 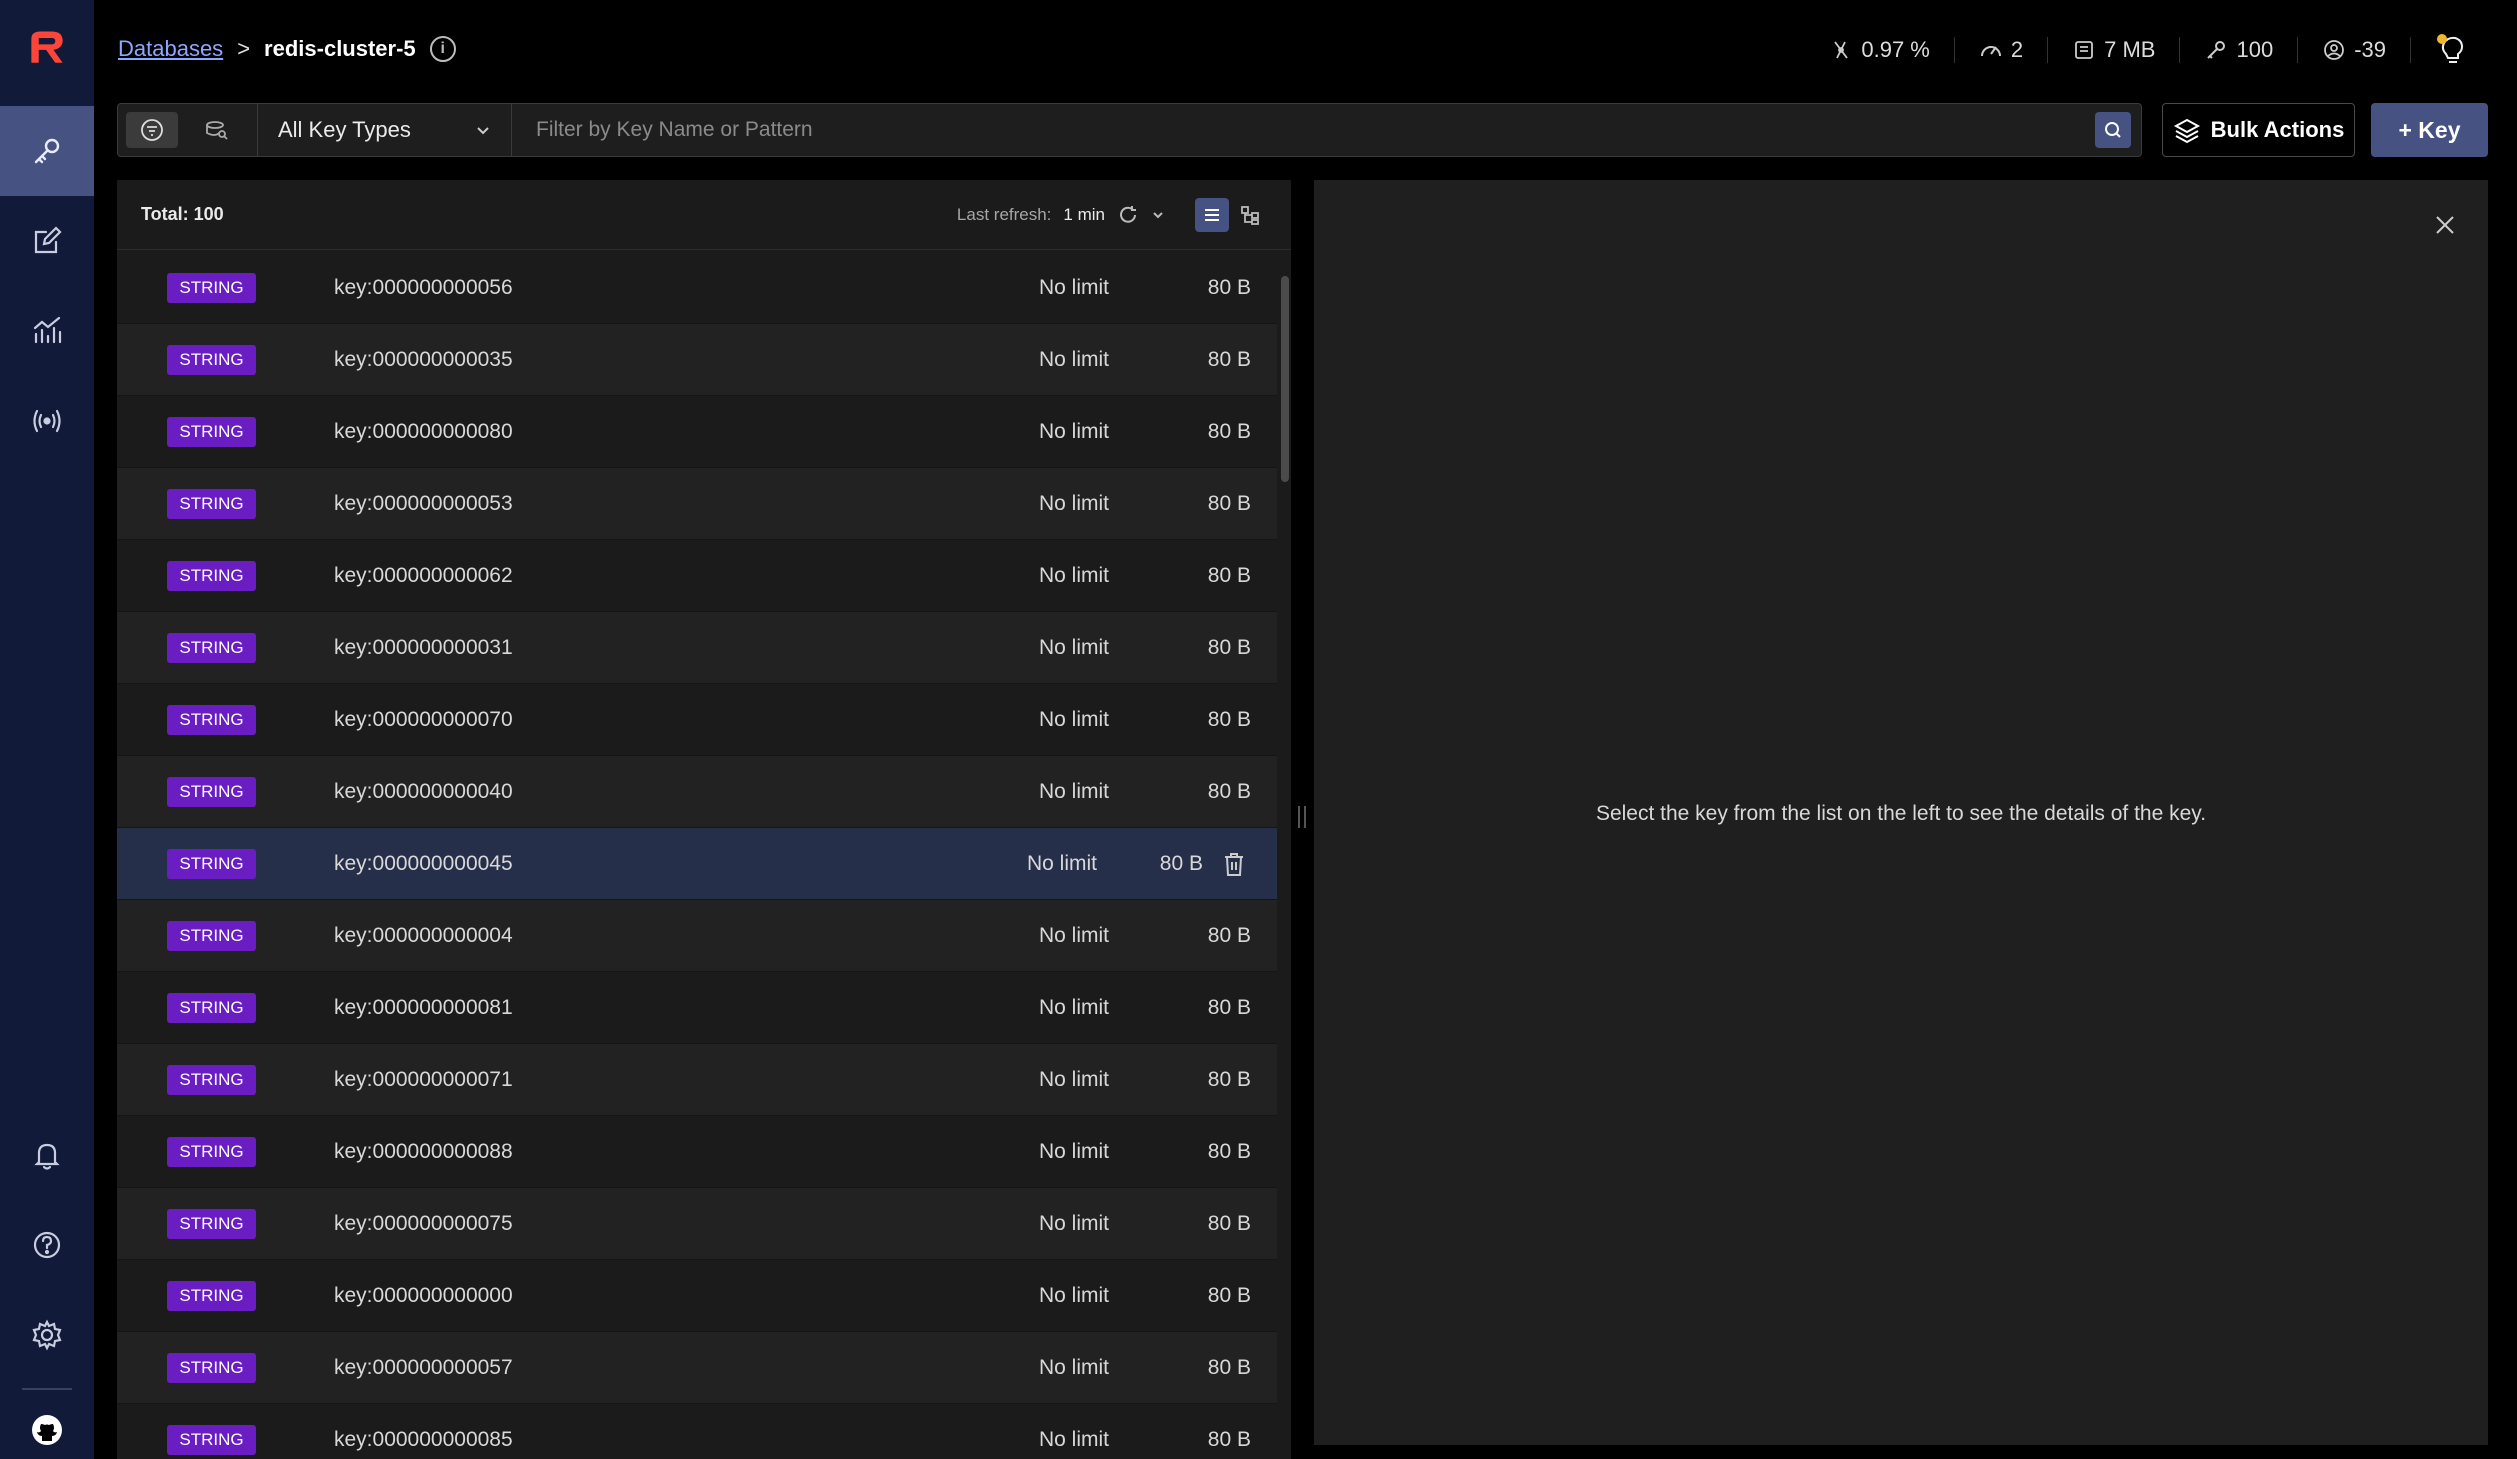 What do you see at coordinates (697, 432) in the screenshot?
I see `key-row: STRING key:000000000080 No limit 80 B` at bounding box center [697, 432].